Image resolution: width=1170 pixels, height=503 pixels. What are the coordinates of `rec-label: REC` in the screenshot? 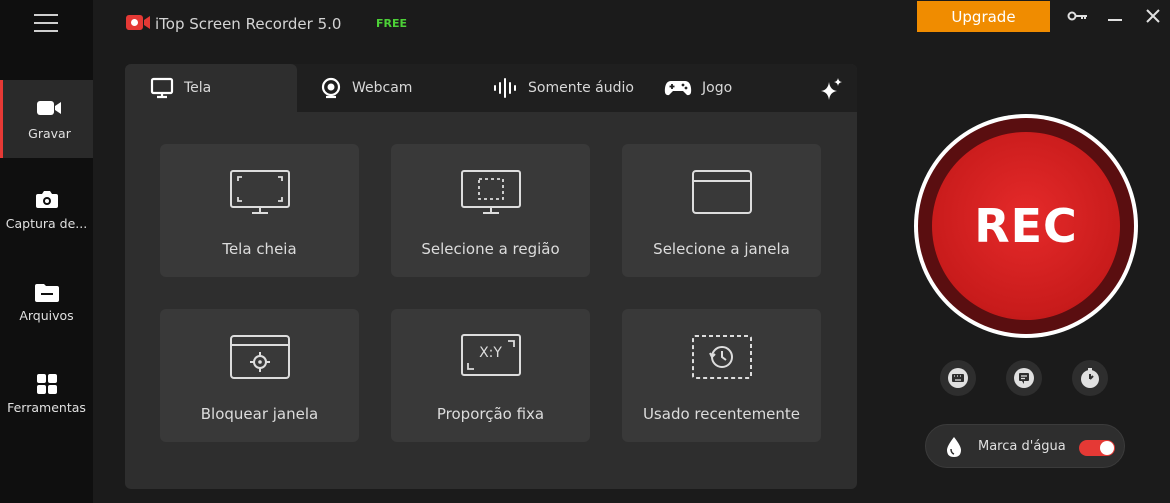 It's located at (1026, 226).